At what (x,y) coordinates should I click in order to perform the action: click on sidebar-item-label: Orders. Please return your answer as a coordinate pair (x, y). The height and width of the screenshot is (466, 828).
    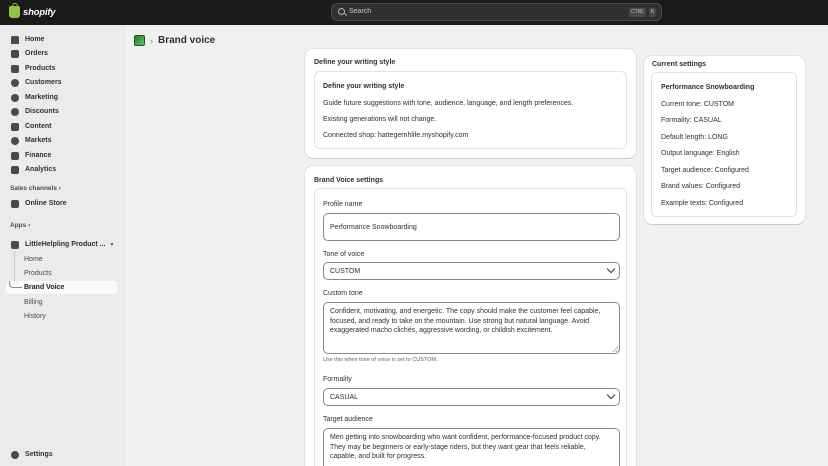
    Looking at the image, I should click on (36, 53).